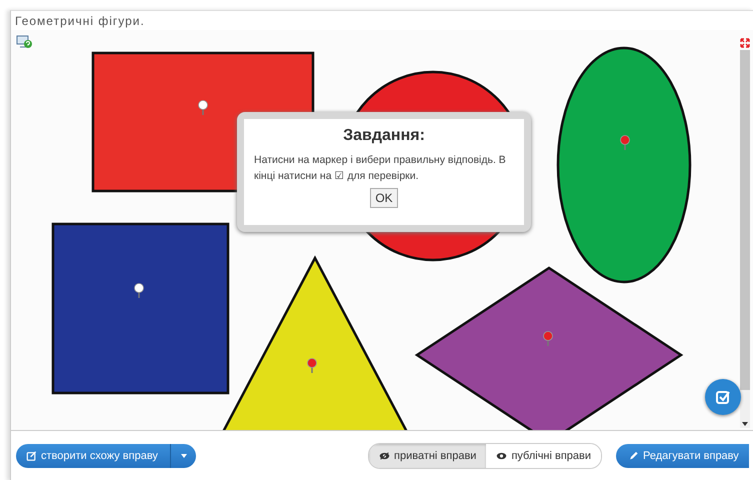 This screenshot has height=480, width=753. What do you see at coordinates (634, 456) in the screenshot?
I see `pencil-icon` at bounding box center [634, 456].